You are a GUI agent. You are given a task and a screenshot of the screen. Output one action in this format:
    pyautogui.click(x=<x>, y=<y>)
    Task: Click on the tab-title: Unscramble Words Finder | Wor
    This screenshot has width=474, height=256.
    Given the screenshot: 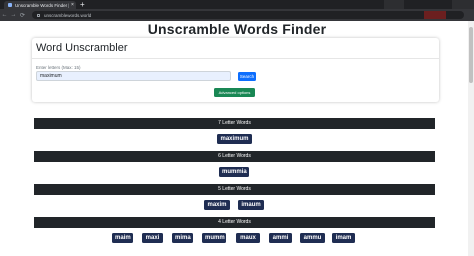 What is the action you would take?
    pyautogui.click(x=42, y=5)
    